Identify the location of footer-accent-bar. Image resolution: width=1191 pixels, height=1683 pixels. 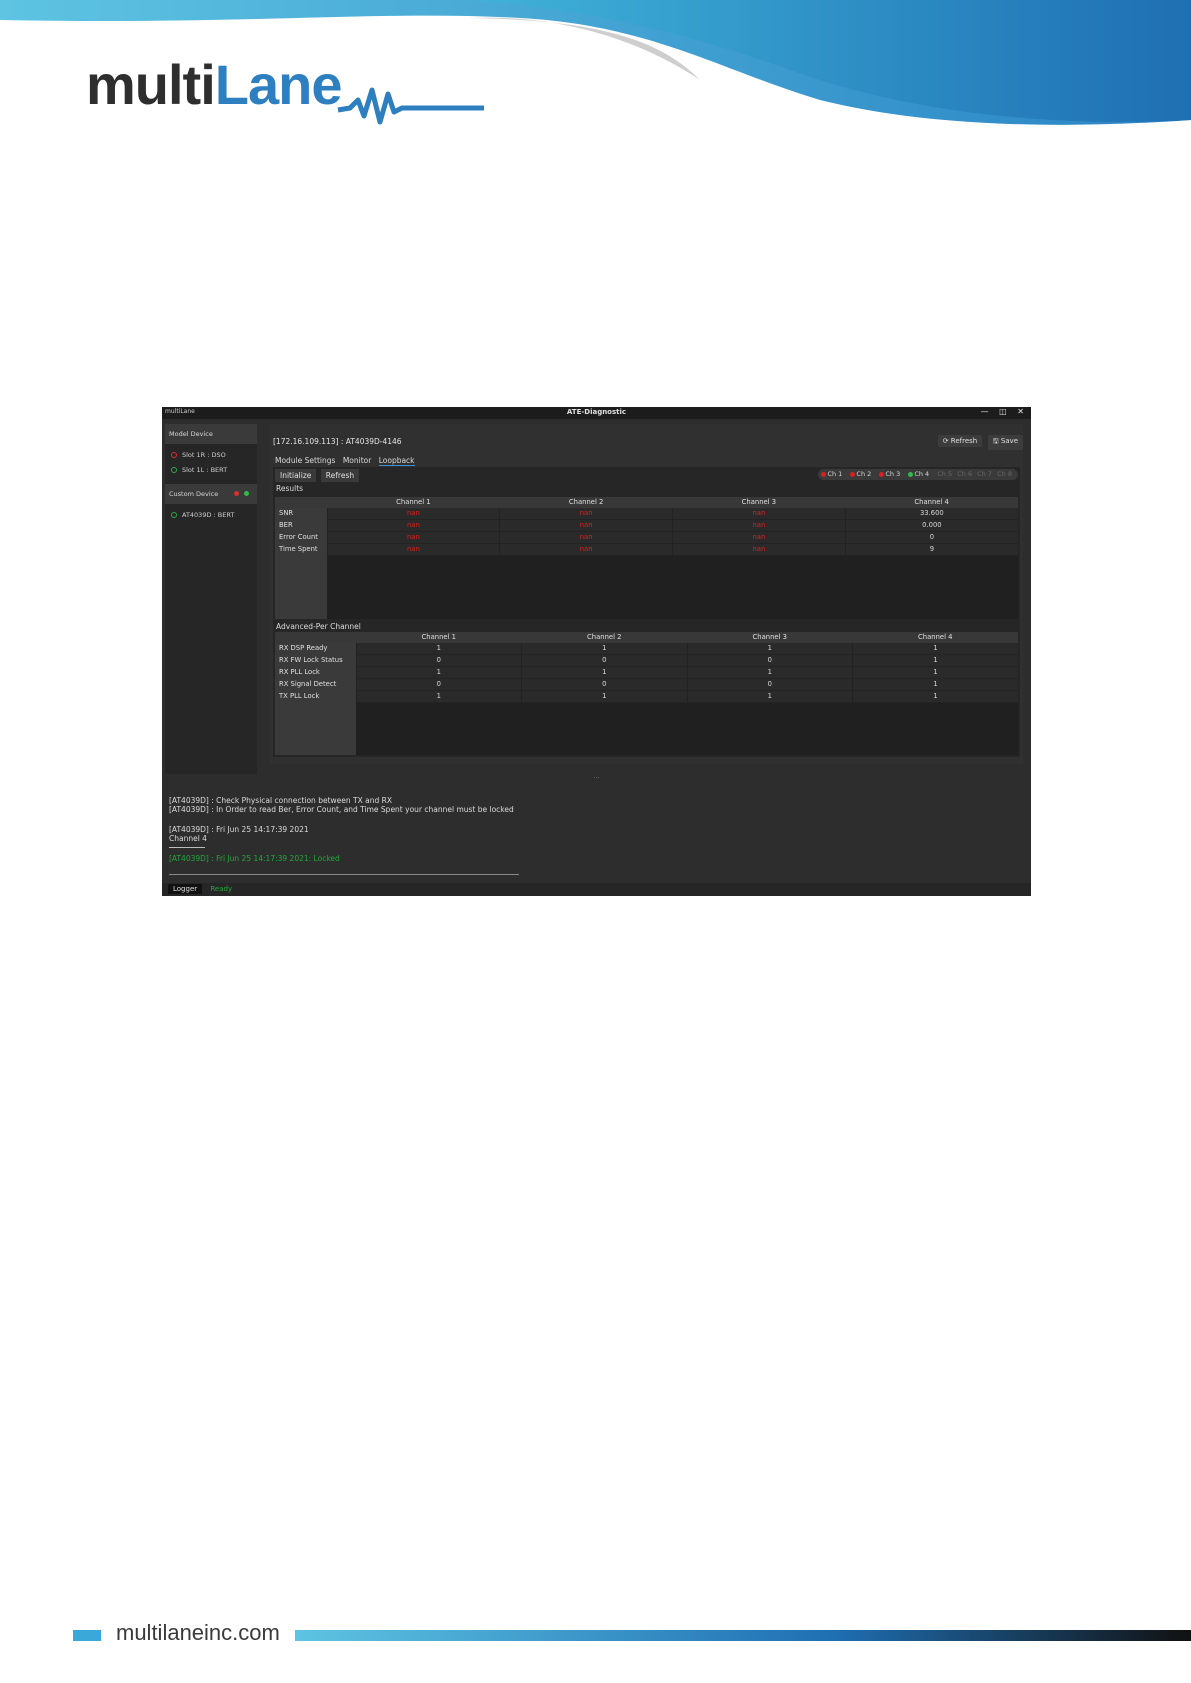
(743, 1635).